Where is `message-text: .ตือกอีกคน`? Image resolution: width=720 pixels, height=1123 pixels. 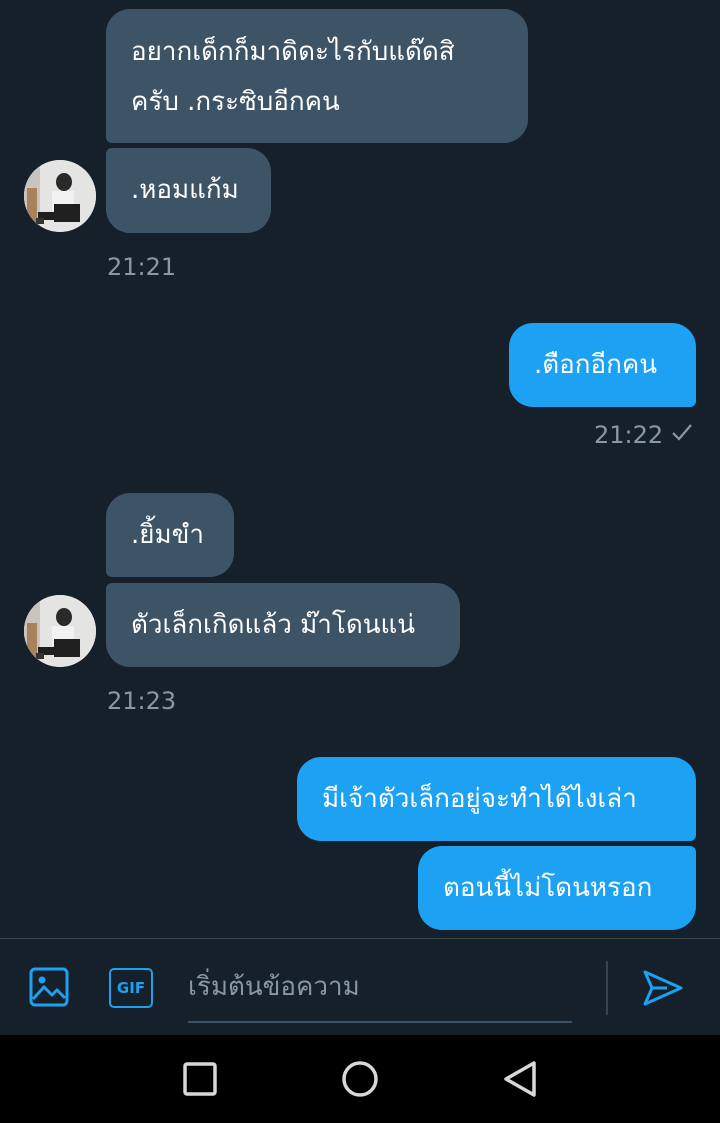 message-text: .ตือกอีกคน is located at coordinates (596, 365).